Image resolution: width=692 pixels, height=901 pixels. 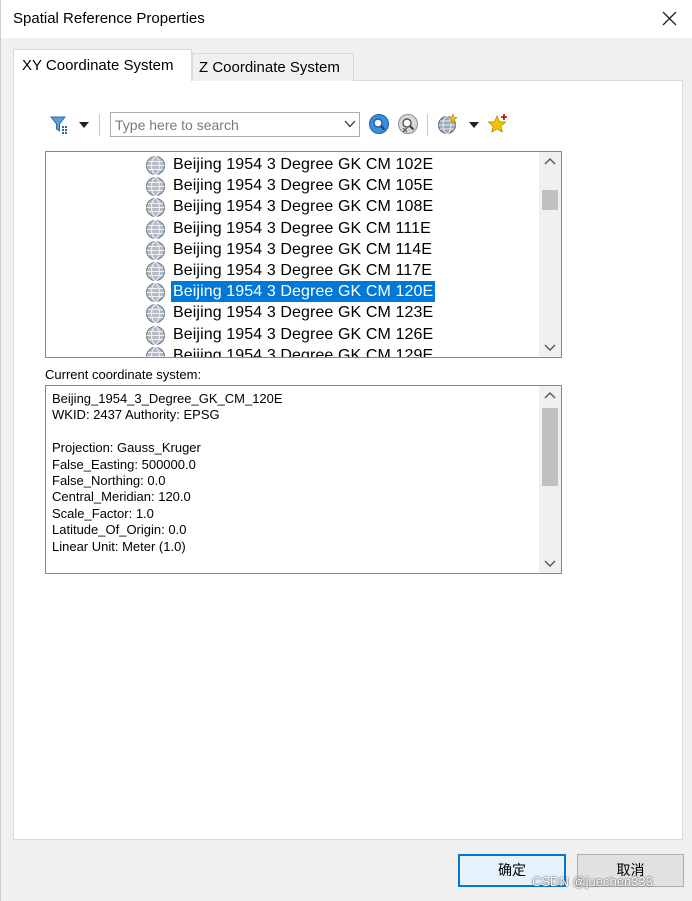 What do you see at coordinates (155, 351) in the screenshot?
I see `globe-icon` at bounding box center [155, 351].